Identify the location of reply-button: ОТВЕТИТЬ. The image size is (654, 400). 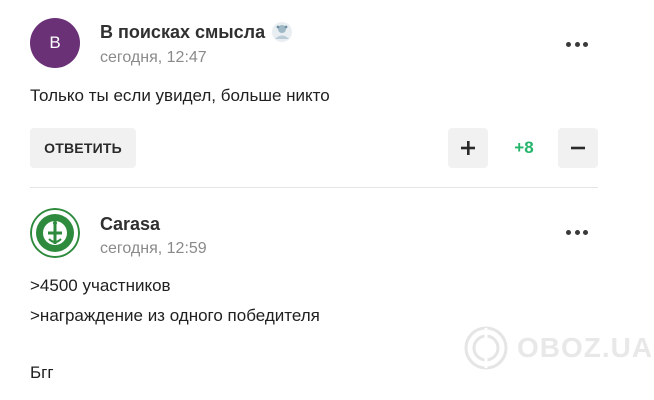
(83, 148).